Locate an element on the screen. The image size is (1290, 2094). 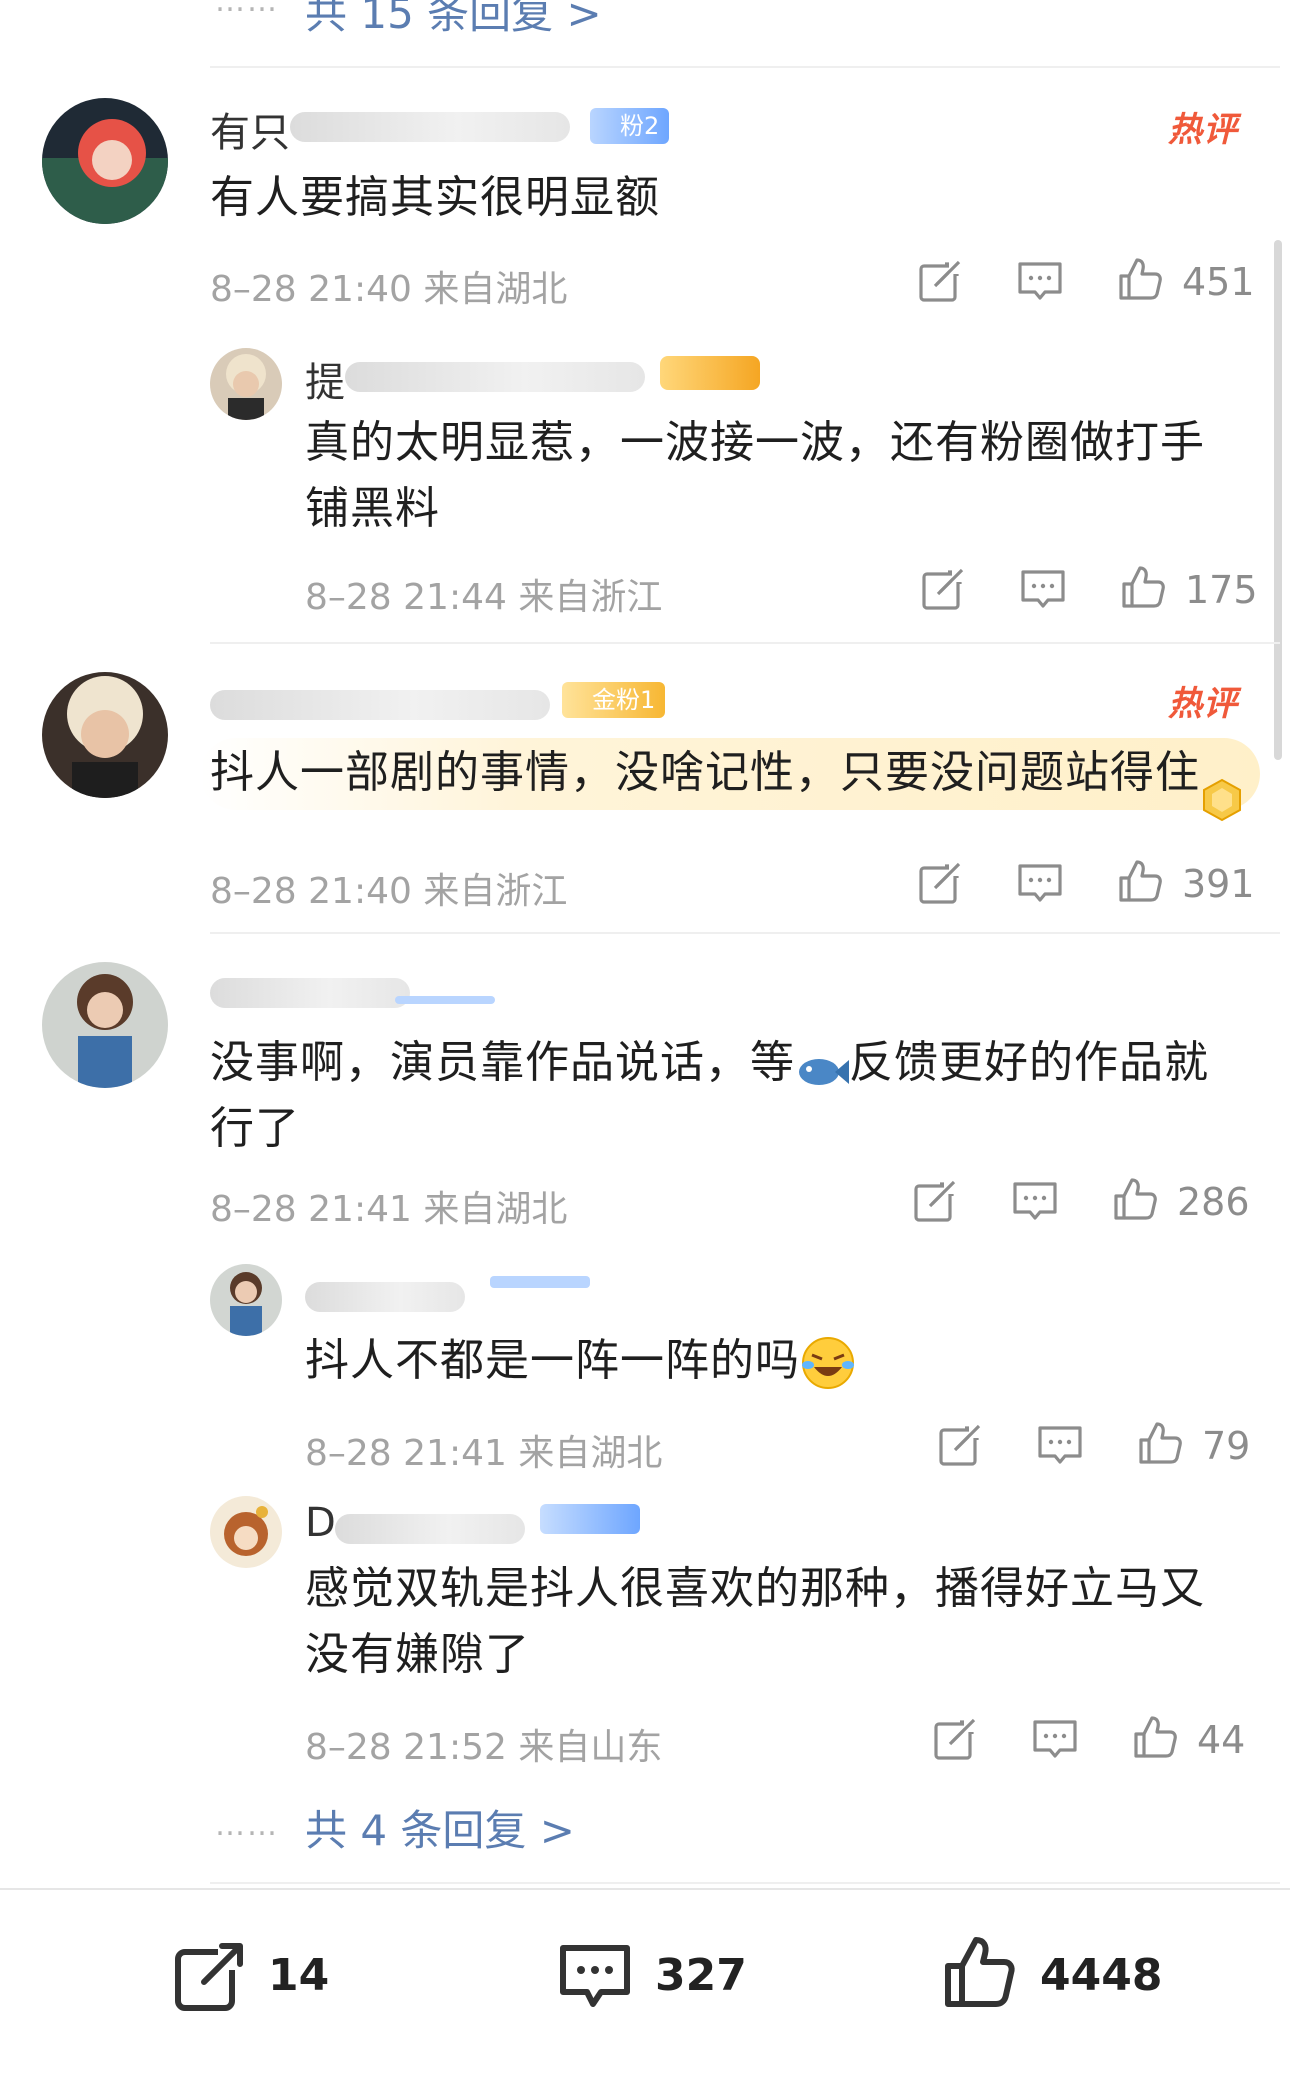
comment-count: 327 is located at coordinates (701, 1975).